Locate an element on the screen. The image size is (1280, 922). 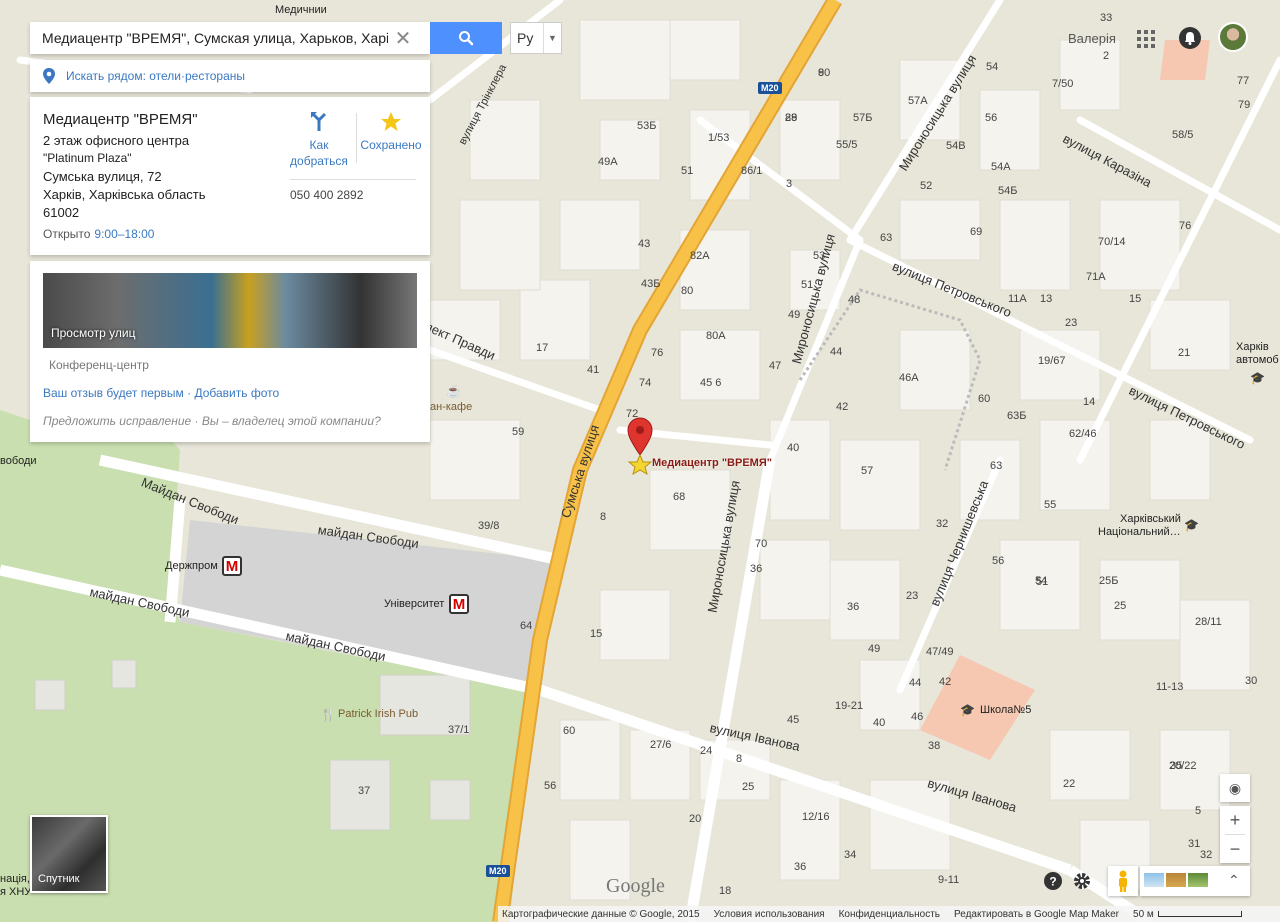
marker-label: Медиацентр "ВРЕМЯ" is located at coordinates (712, 463).